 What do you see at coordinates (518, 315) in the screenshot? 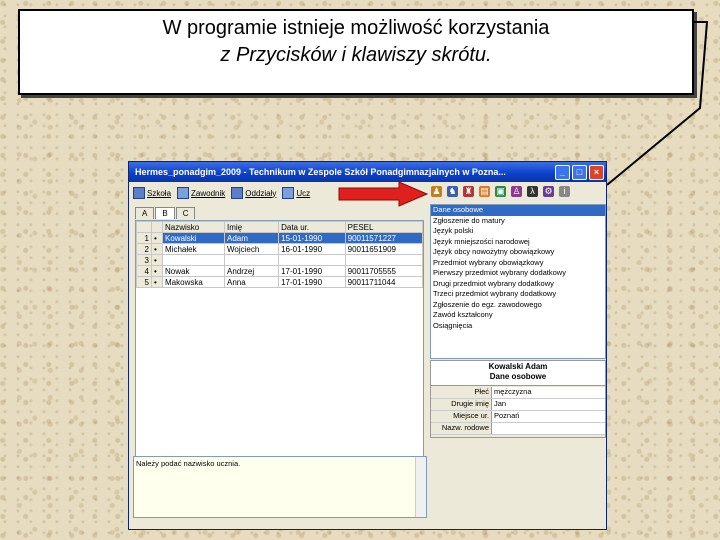
I see `list-item: Zawód kształcony` at bounding box center [518, 315].